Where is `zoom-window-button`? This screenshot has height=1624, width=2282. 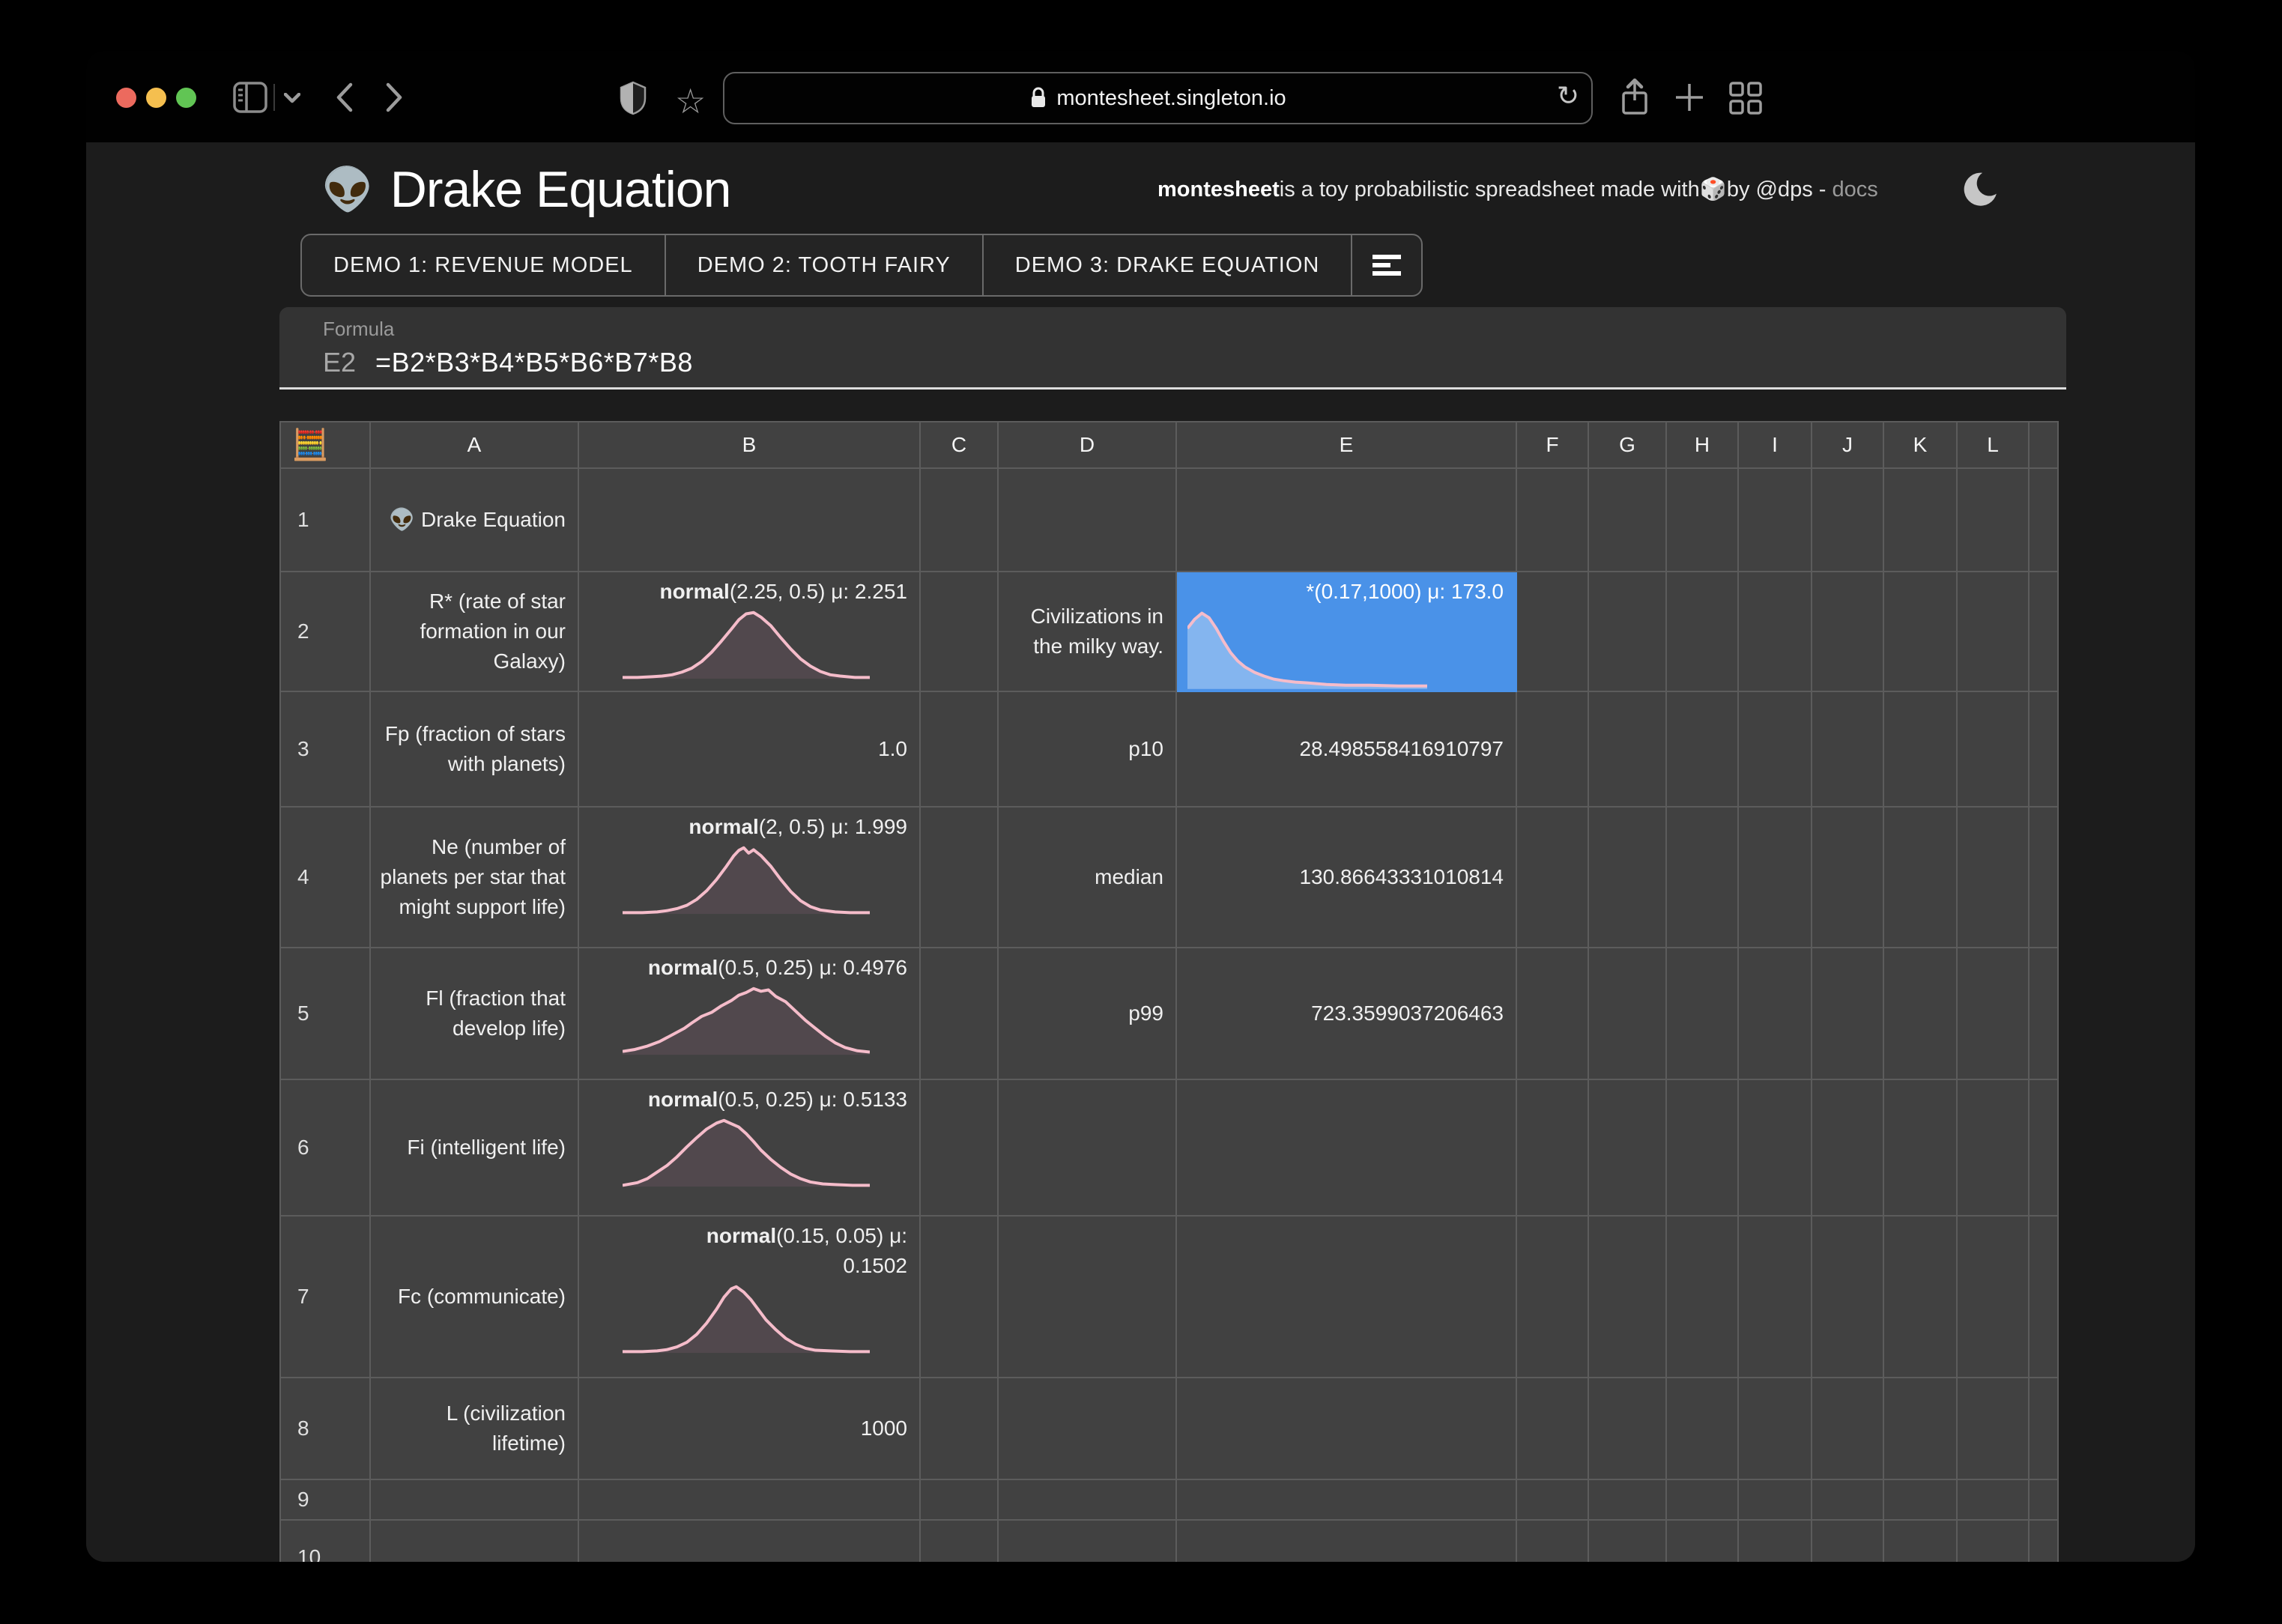 zoom-window-button is located at coordinates (186, 98).